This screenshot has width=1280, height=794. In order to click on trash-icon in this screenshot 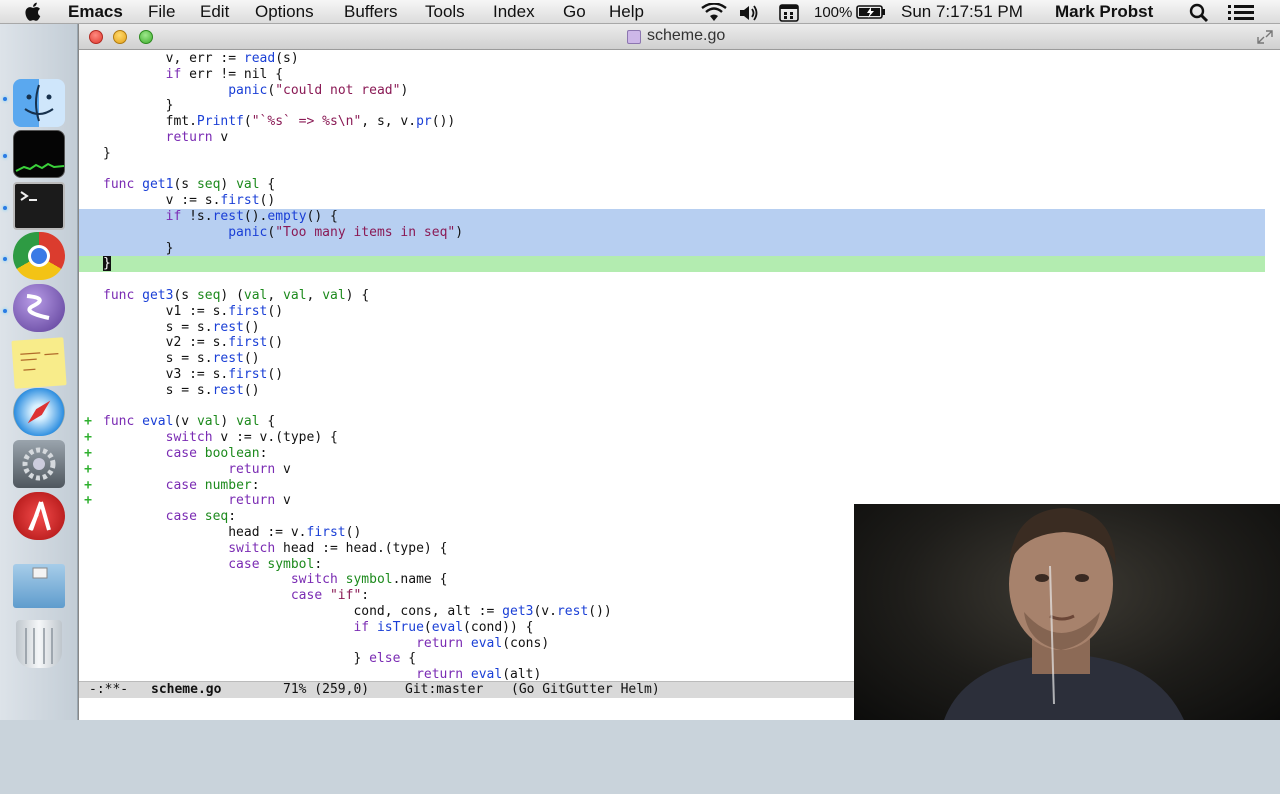, I will do `click(39, 644)`.